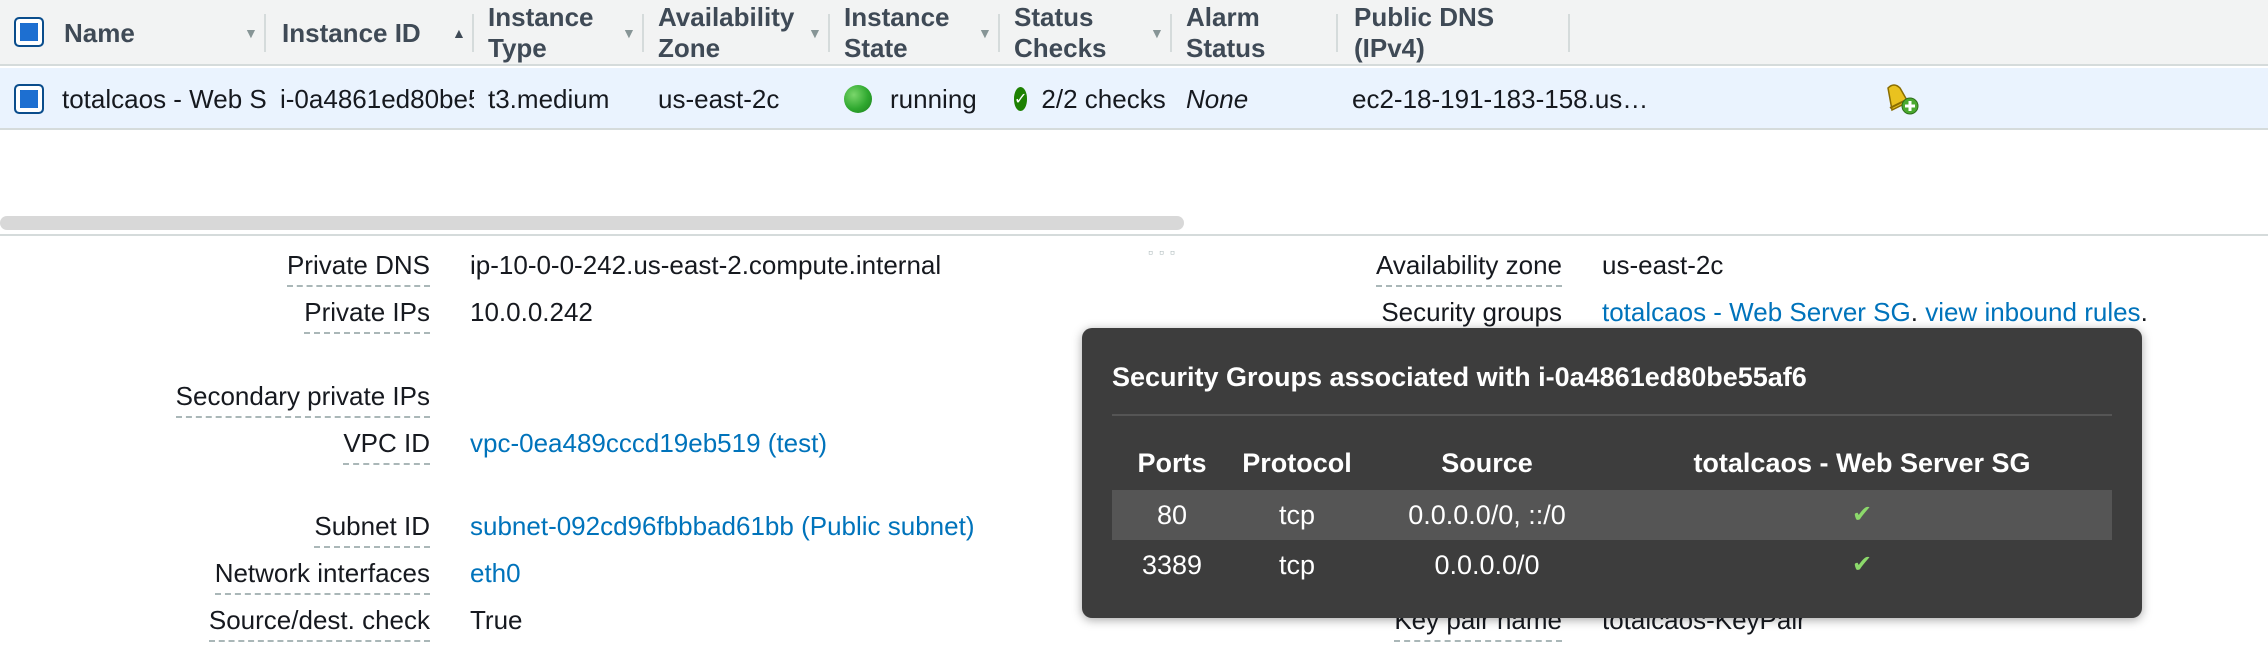 This screenshot has width=2268, height=648. Describe the element at coordinates (1569, 33) in the screenshot. I see `column-divider` at that location.